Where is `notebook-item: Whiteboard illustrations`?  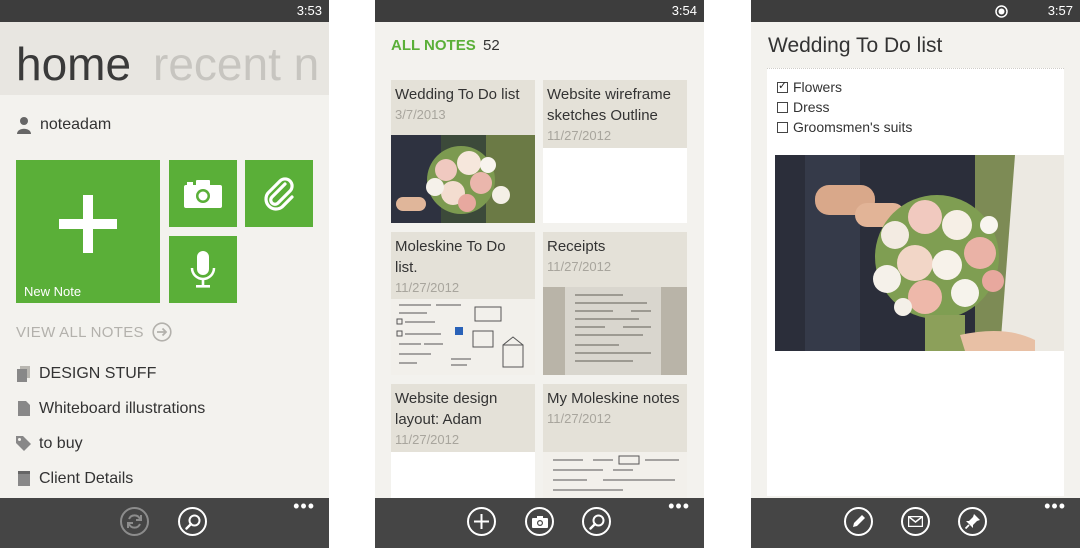 notebook-item: Whiteboard illustrations is located at coordinates (172, 408).